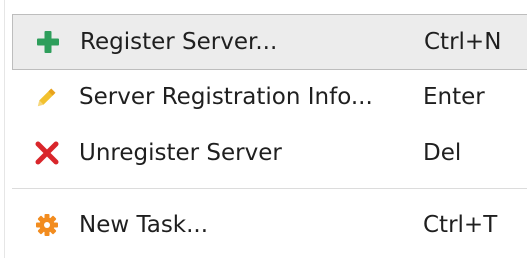  Describe the element at coordinates (454, 97) in the screenshot. I see `menu-item-shortcut: Enter` at that location.